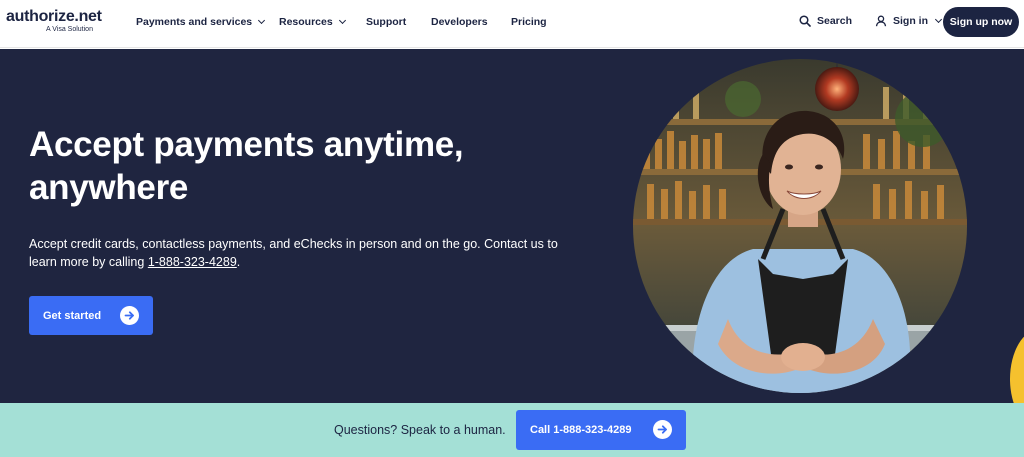 This screenshot has width=1024, height=457. I want to click on contact-question: Questions? Speak to a human., so click(420, 430).